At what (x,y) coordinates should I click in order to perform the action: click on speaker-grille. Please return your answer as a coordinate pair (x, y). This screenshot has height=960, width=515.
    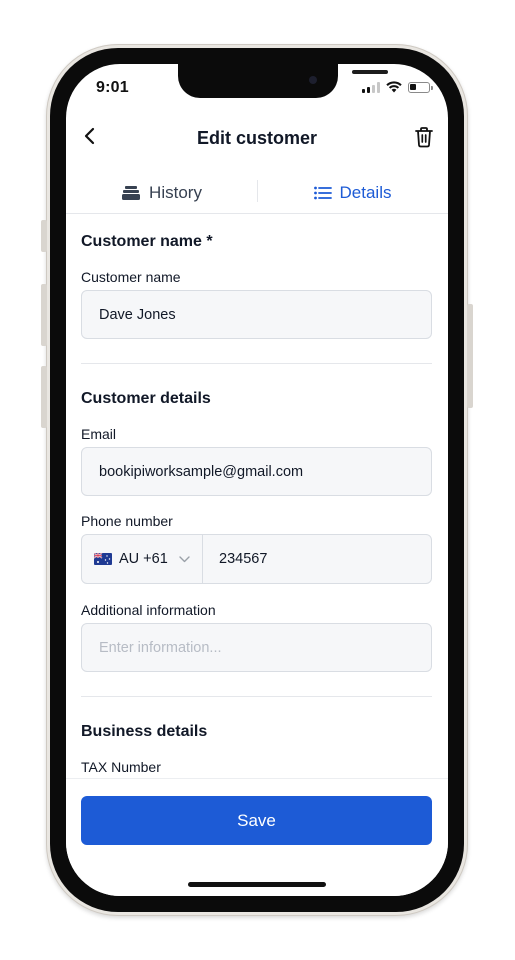
    Looking at the image, I should click on (370, 72).